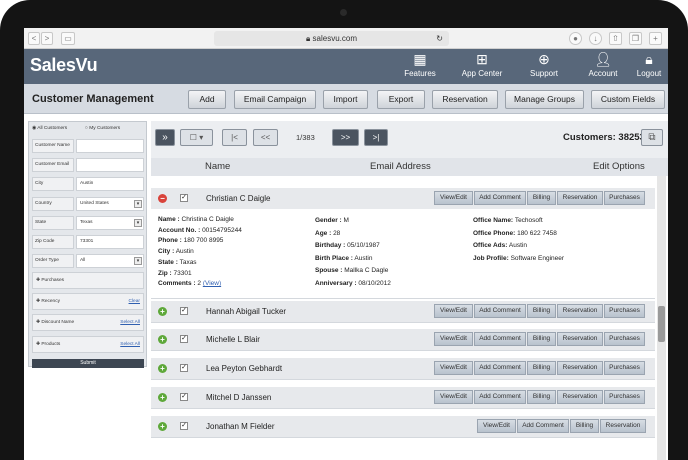 This screenshot has width=688, height=460. Describe the element at coordinates (240, 426) in the screenshot. I see `customer-name: Jonathan M Fielder` at that location.